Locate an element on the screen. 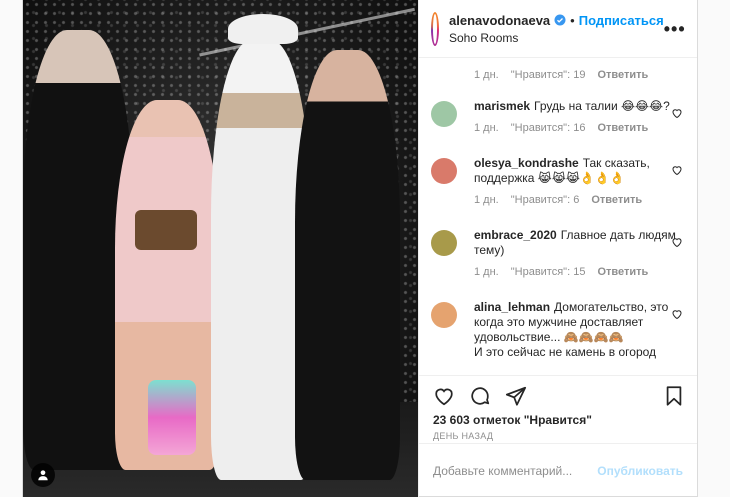  comment-icon is located at coordinates (480, 396).